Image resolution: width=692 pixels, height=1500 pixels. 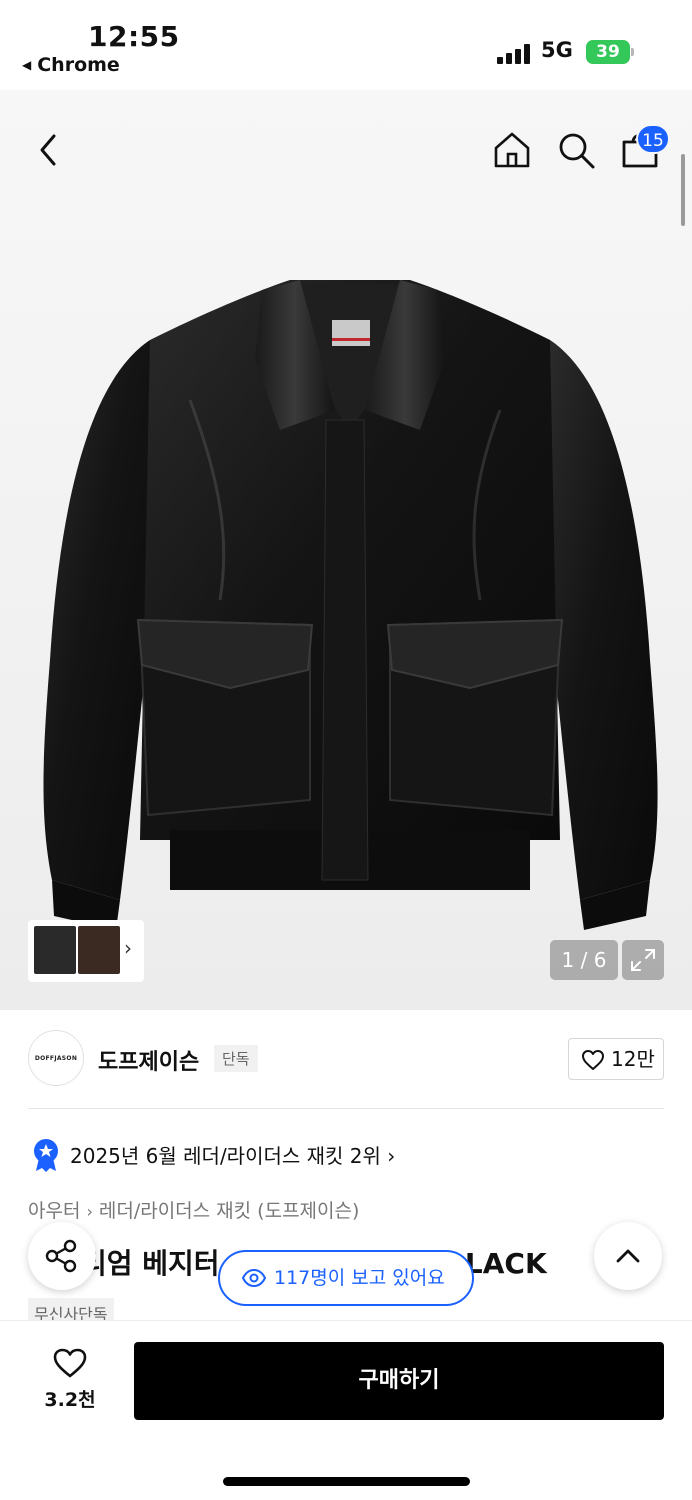 I want to click on chevron-up-icon, so click(x=628, y=1256).